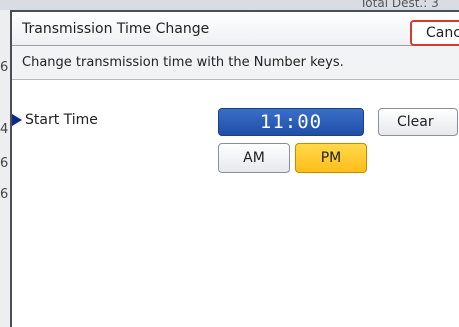  What do you see at coordinates (116, 29) in the screenshot?
I see `dialog-title: Transmission Time Change` at bounding box center [116, 29].